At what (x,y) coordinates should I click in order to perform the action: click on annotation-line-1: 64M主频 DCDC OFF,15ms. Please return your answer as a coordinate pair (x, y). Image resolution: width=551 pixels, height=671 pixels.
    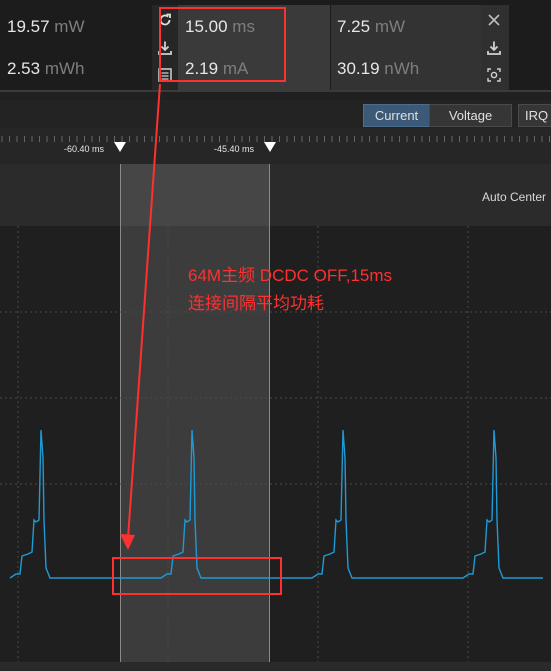
    Looking at the image, I should click on (290, 275).